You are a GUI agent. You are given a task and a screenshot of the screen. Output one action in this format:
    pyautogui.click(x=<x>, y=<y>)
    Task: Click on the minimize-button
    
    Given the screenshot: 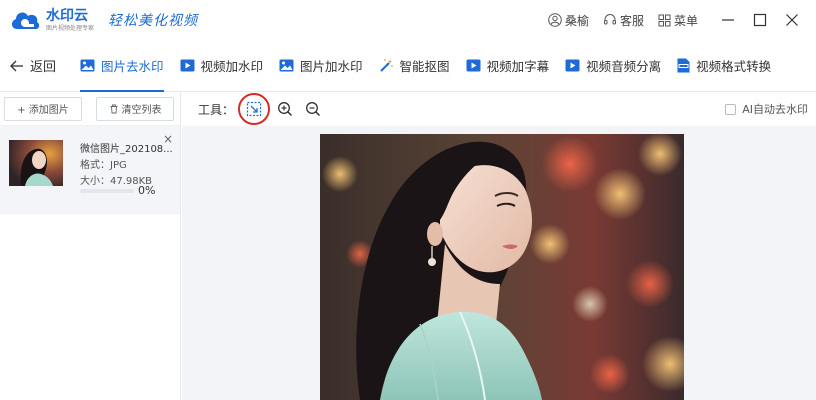 What is the action you would take?
    pyautogui.click(x=728, y=20)
    